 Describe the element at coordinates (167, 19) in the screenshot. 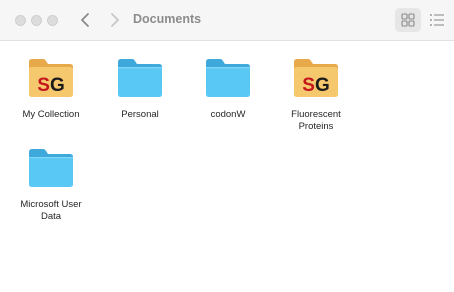

I see `window-title: Documents` at that location.